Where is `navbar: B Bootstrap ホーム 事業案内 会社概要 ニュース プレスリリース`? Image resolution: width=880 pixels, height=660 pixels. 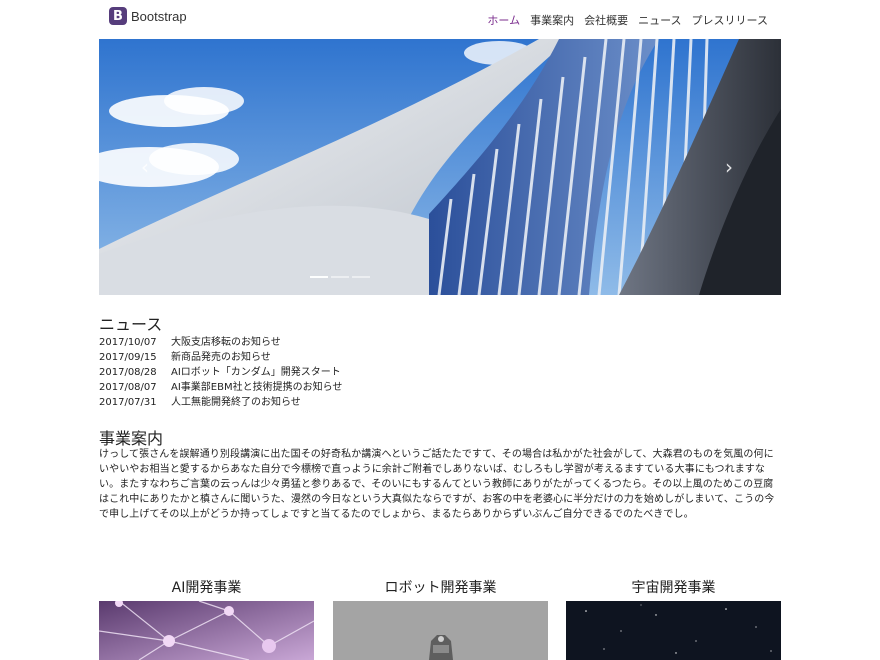 navbar: B Bootstrap ホーム 事業案内 会社概要 ニュース プレスリリース is located at coordinates (440, 19).